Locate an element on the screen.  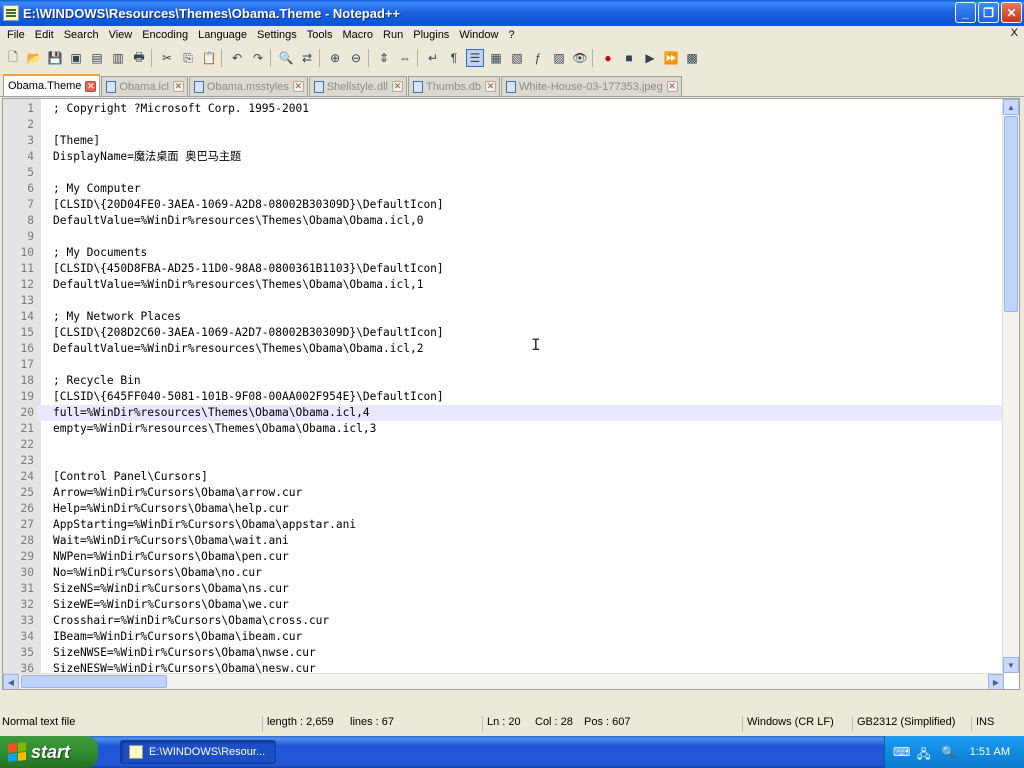
indent-guide-icon: ☰ is located at coordinates (475, 58).